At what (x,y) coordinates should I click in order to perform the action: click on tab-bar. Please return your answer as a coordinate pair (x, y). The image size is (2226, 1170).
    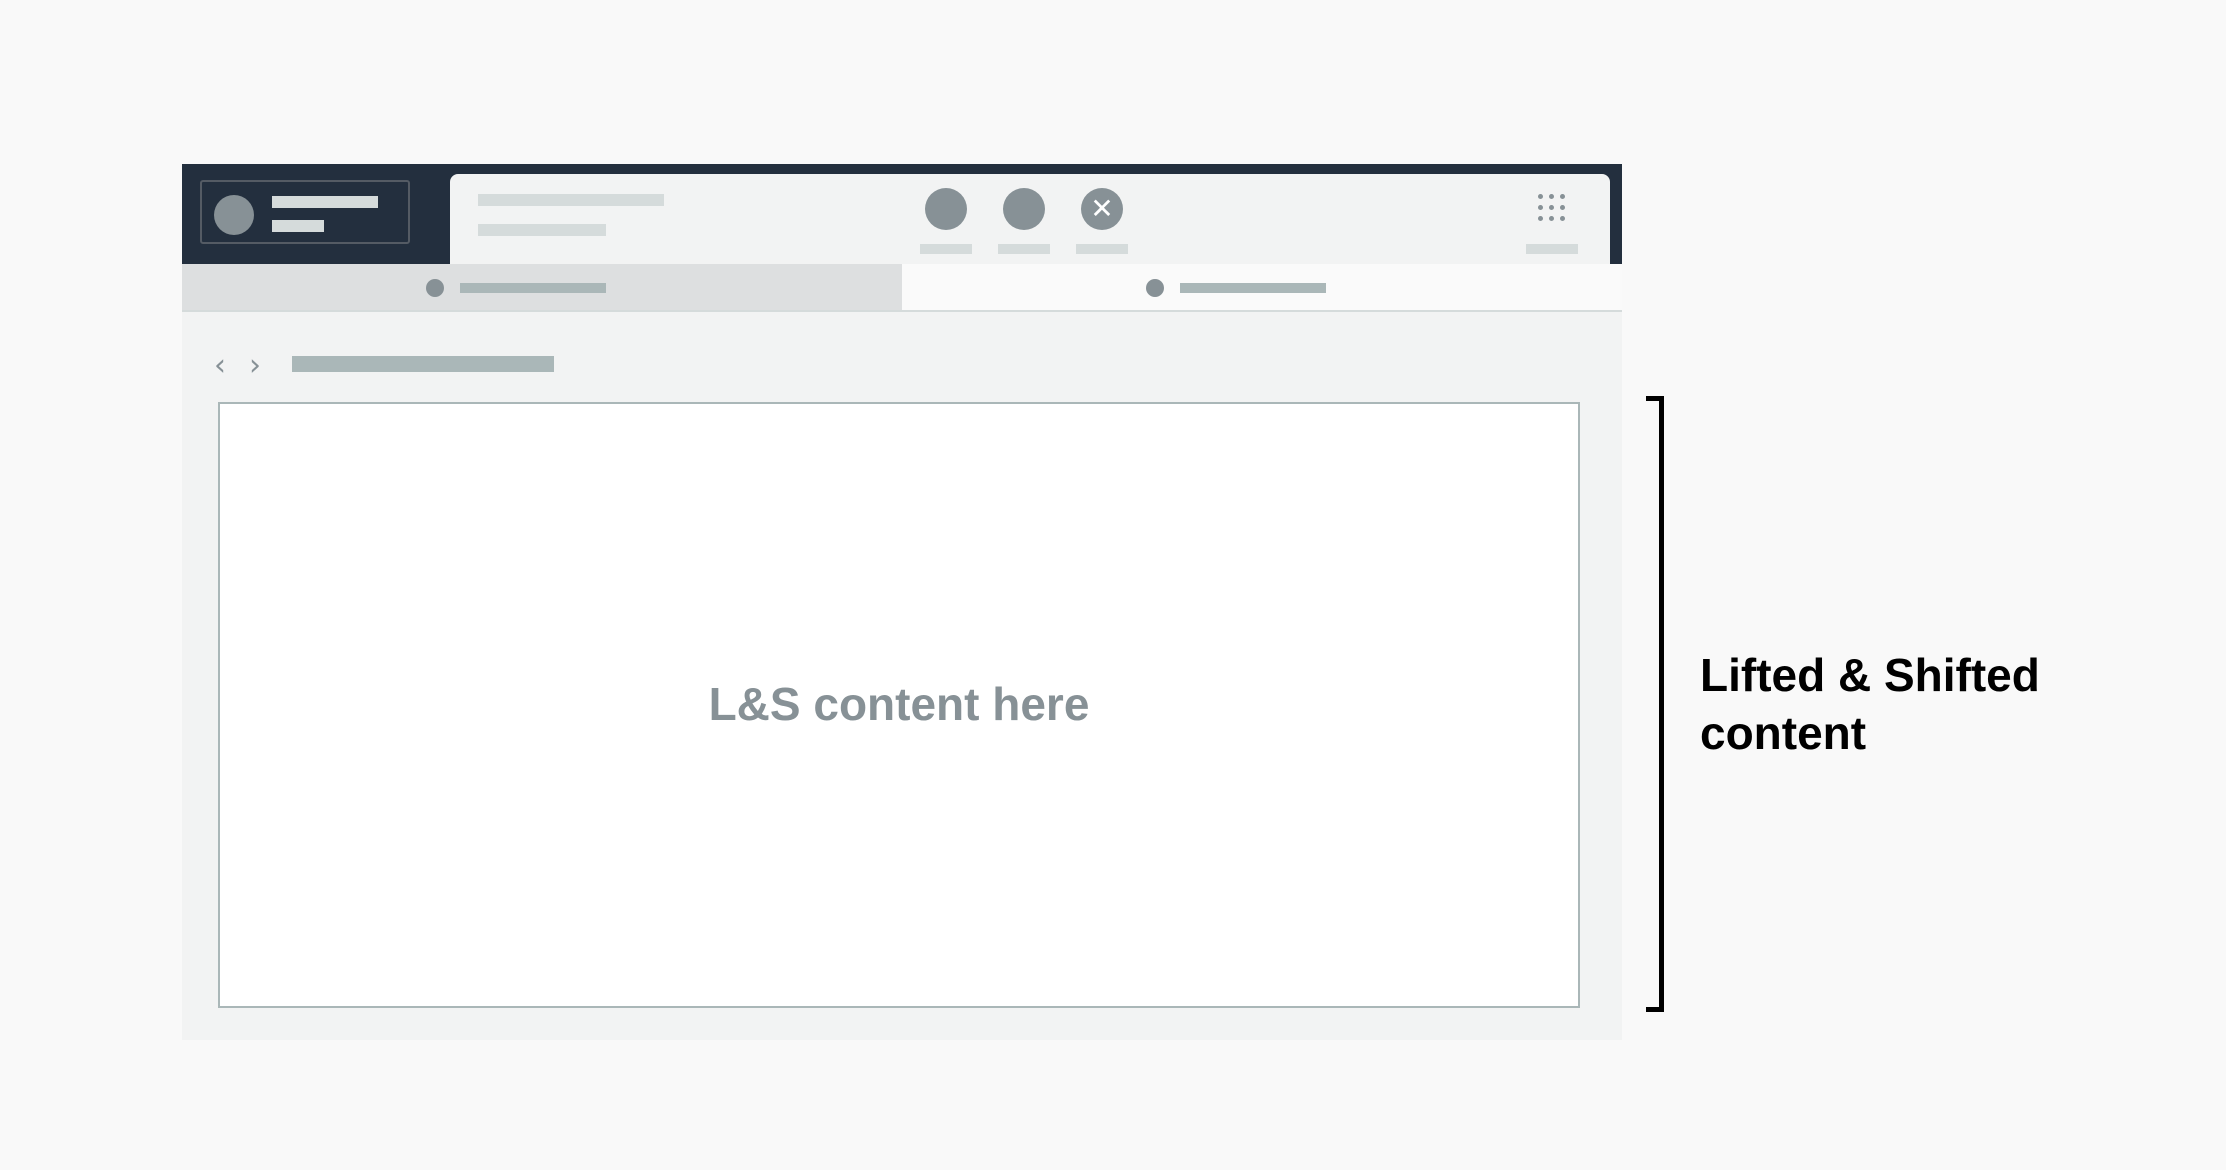
    Looking at the image, I should click on (902, 288).